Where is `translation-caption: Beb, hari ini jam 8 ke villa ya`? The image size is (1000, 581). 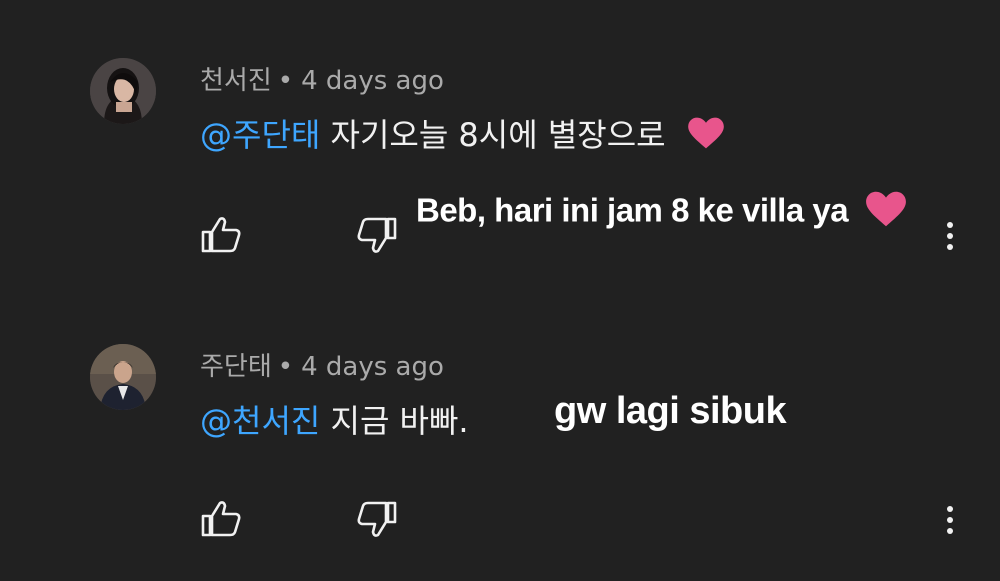 translation-caption: Beb, hari ini jam 8 ke villa ya is located at coordinates (662, 213).